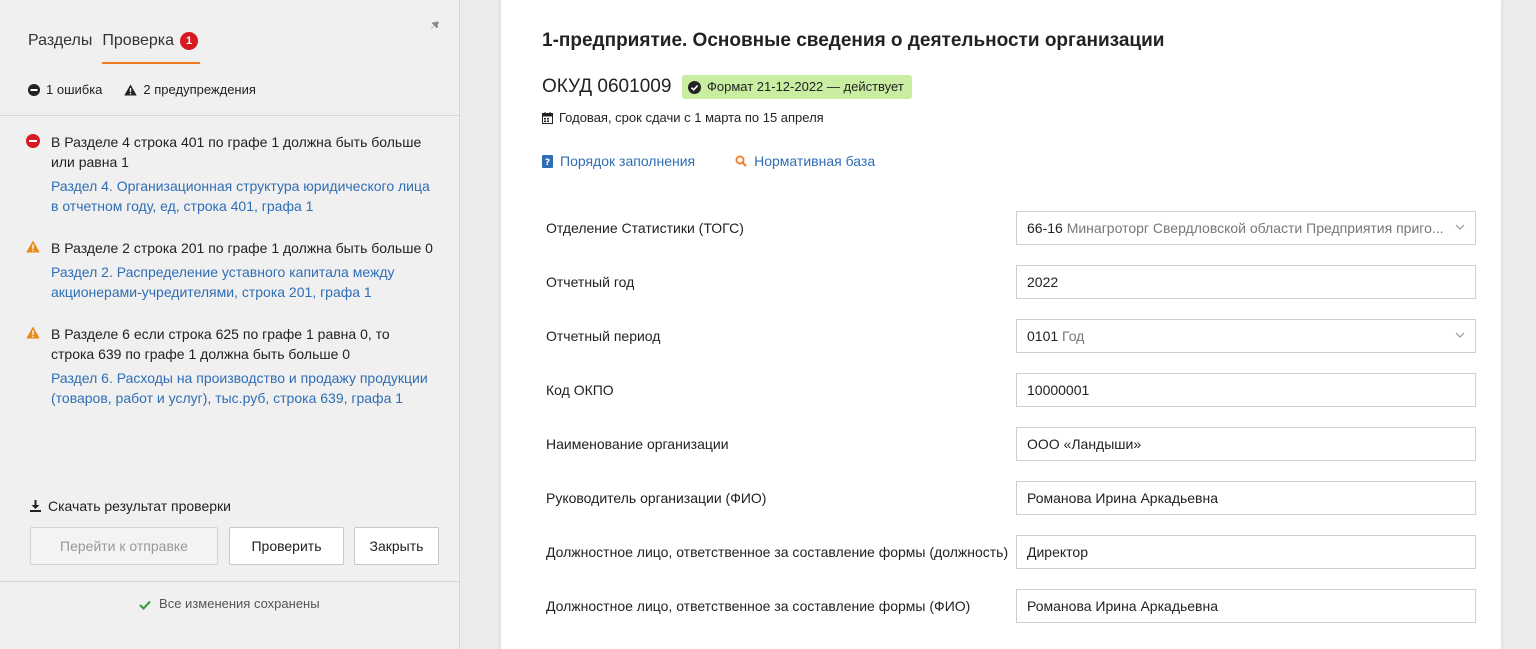  What do you see at coordinates (1043, 336) in the screenshot?
I see `select-code: 0101` at bounding box center [1043, 336].